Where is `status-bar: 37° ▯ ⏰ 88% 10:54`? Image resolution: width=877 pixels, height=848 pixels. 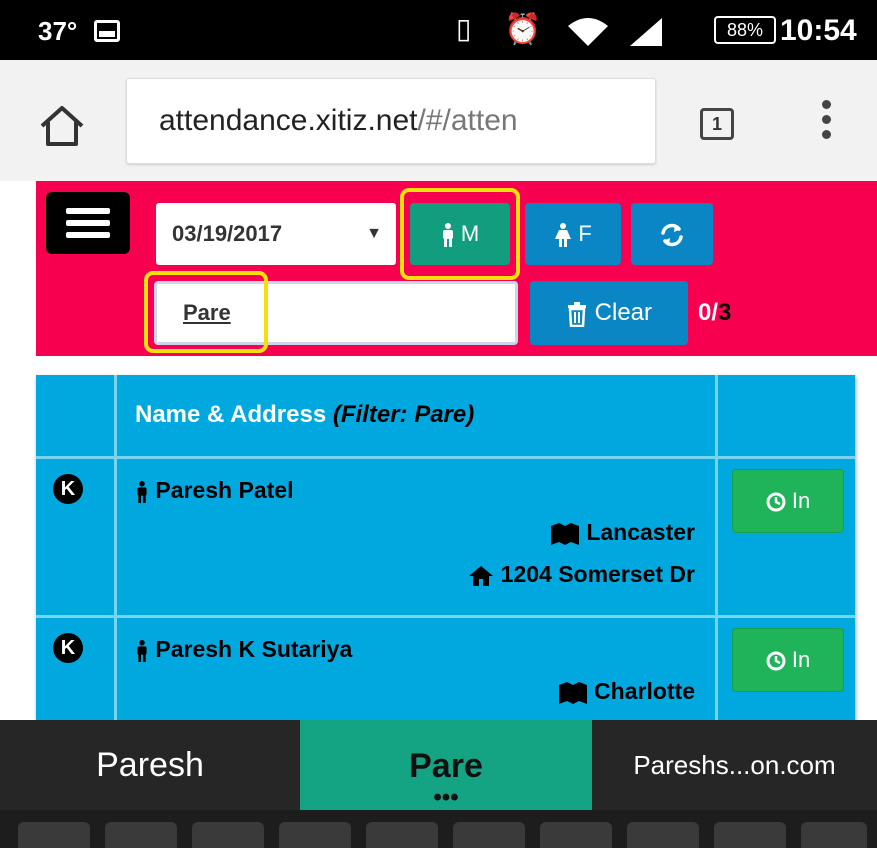
status-bar: 37° ▯ ⏰ 88% 10:54 is located at coordinates (438, 30).